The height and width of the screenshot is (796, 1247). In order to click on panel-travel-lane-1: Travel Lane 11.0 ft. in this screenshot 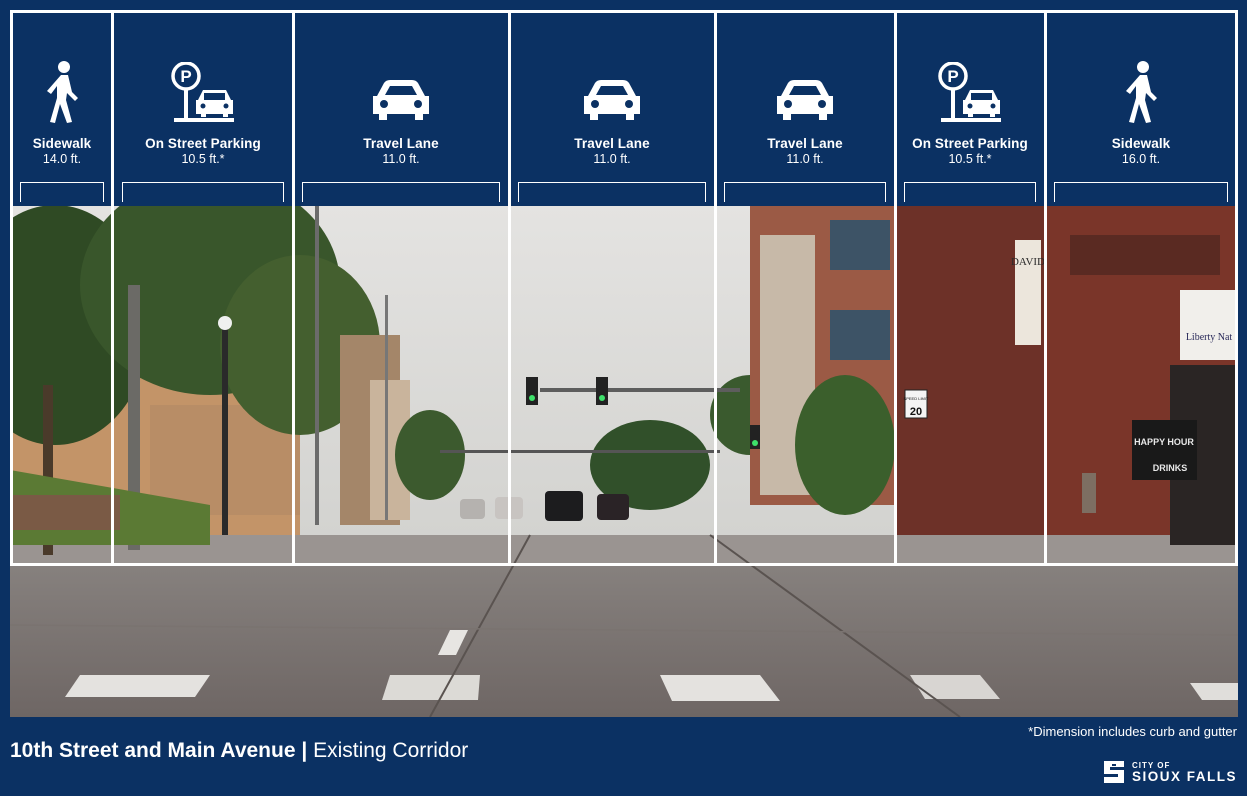, I will do `click(401, 109)`.